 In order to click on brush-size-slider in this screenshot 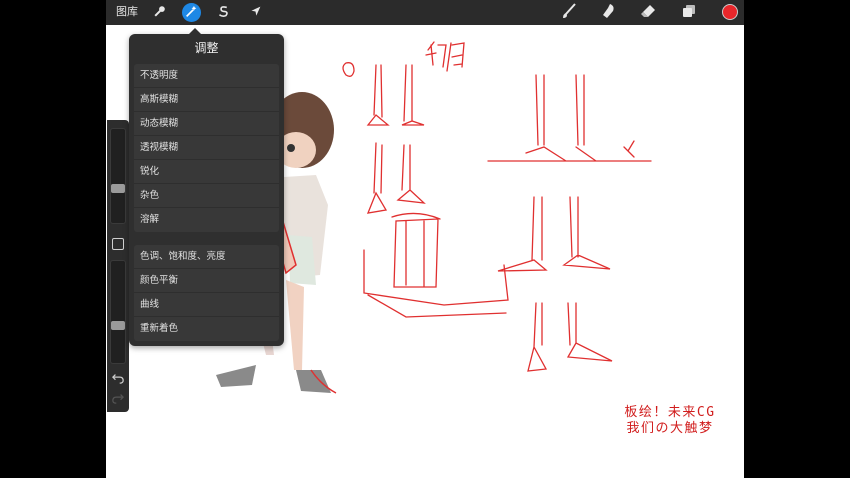, I will do `click(118, 176)`.